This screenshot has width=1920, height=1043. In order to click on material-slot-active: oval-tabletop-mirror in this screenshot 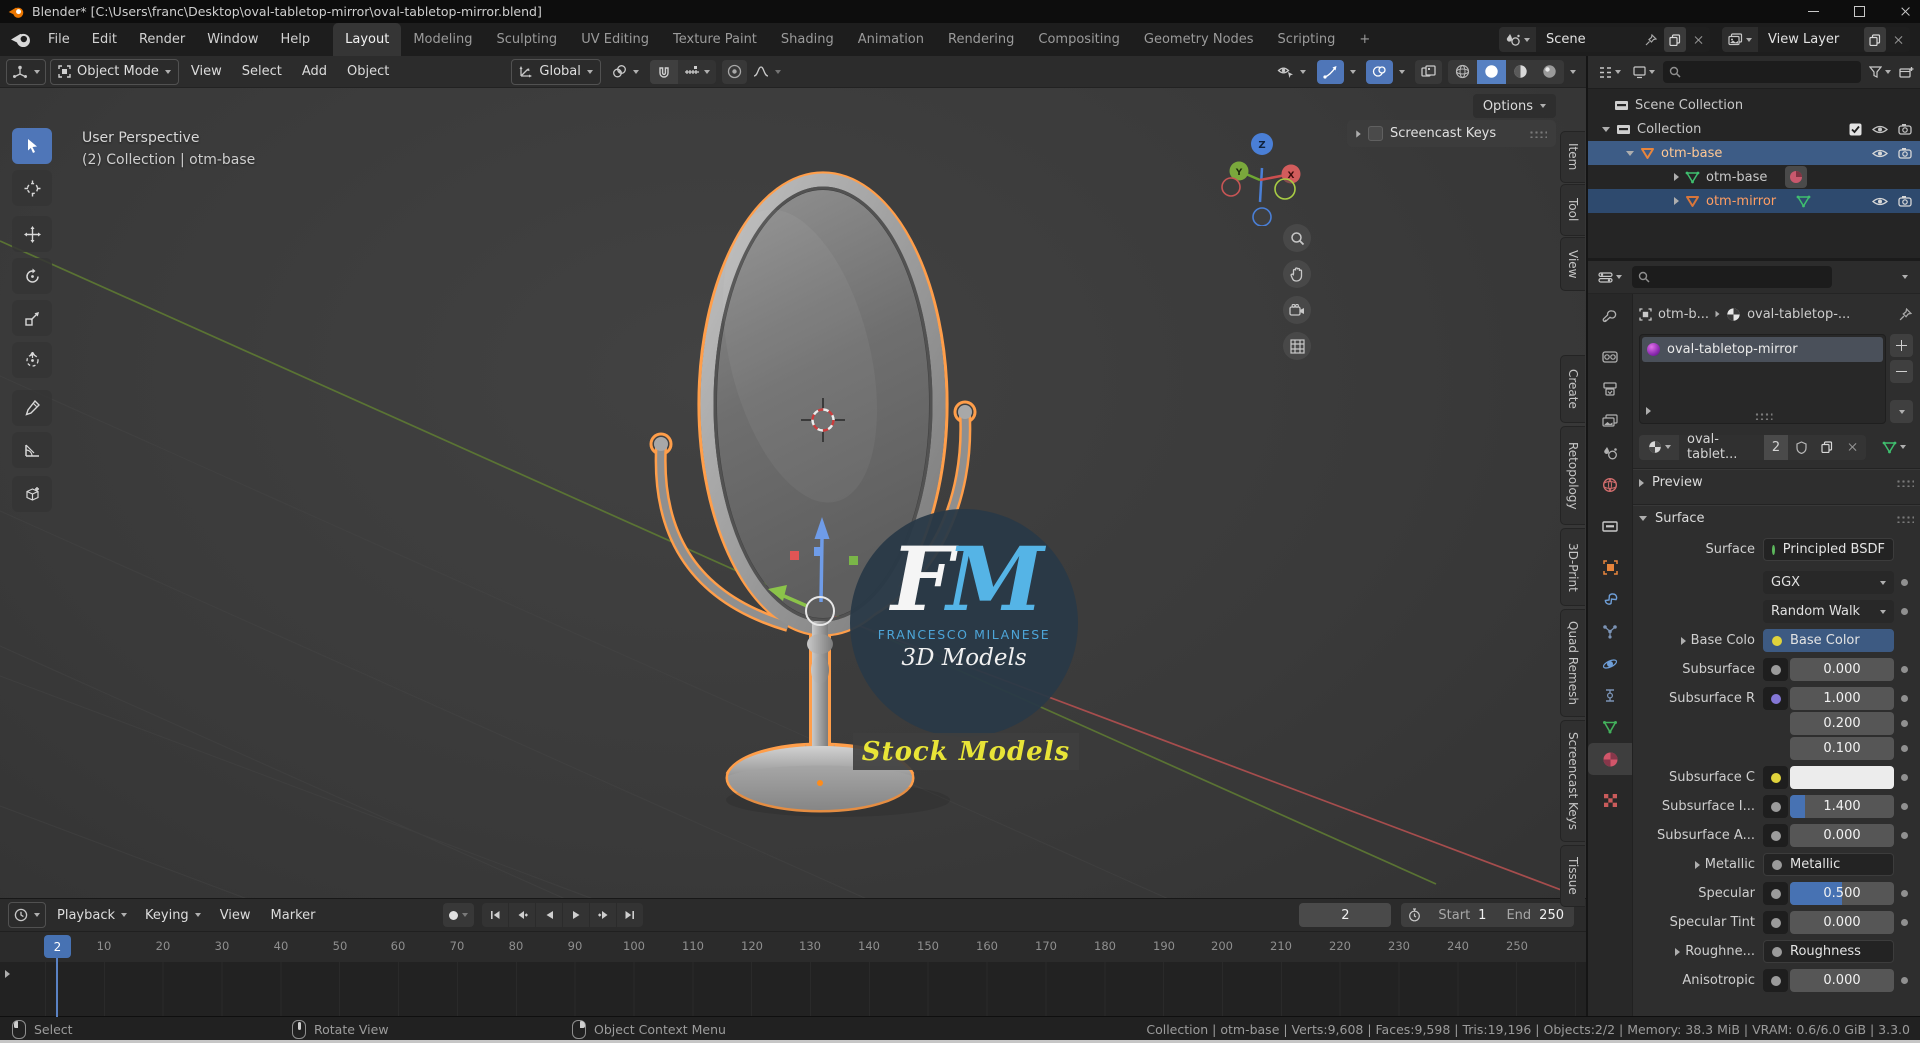, I will do `click(1762, 349)`.